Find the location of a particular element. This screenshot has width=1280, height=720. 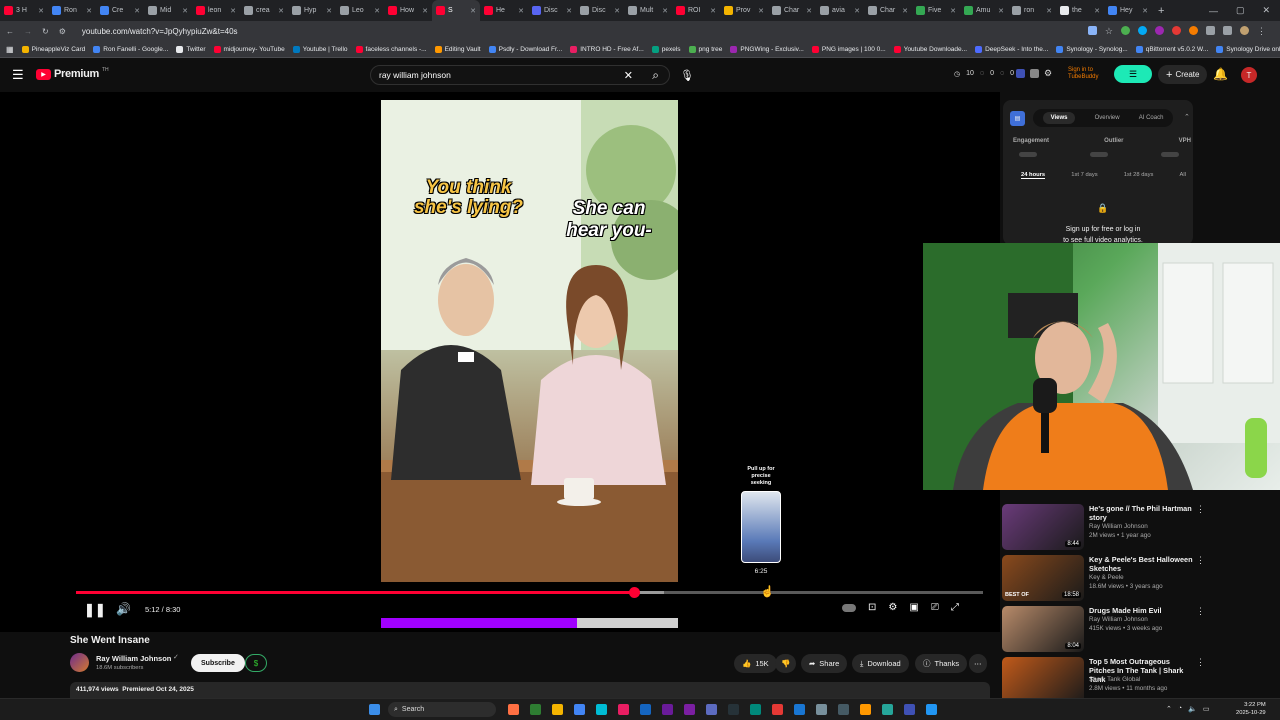

browser-tab: He ✕ is located at coordinates (504, 10).